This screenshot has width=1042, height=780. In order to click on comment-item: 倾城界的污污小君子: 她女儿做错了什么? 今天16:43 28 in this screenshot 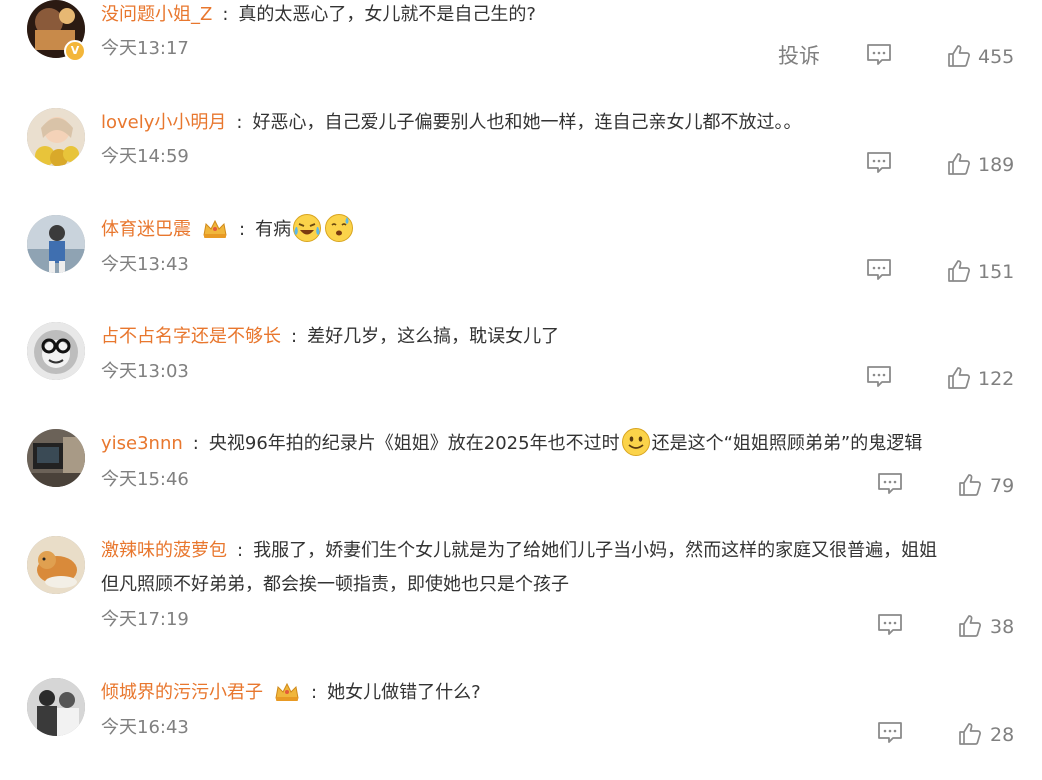, I will do `click(521, 728)`.